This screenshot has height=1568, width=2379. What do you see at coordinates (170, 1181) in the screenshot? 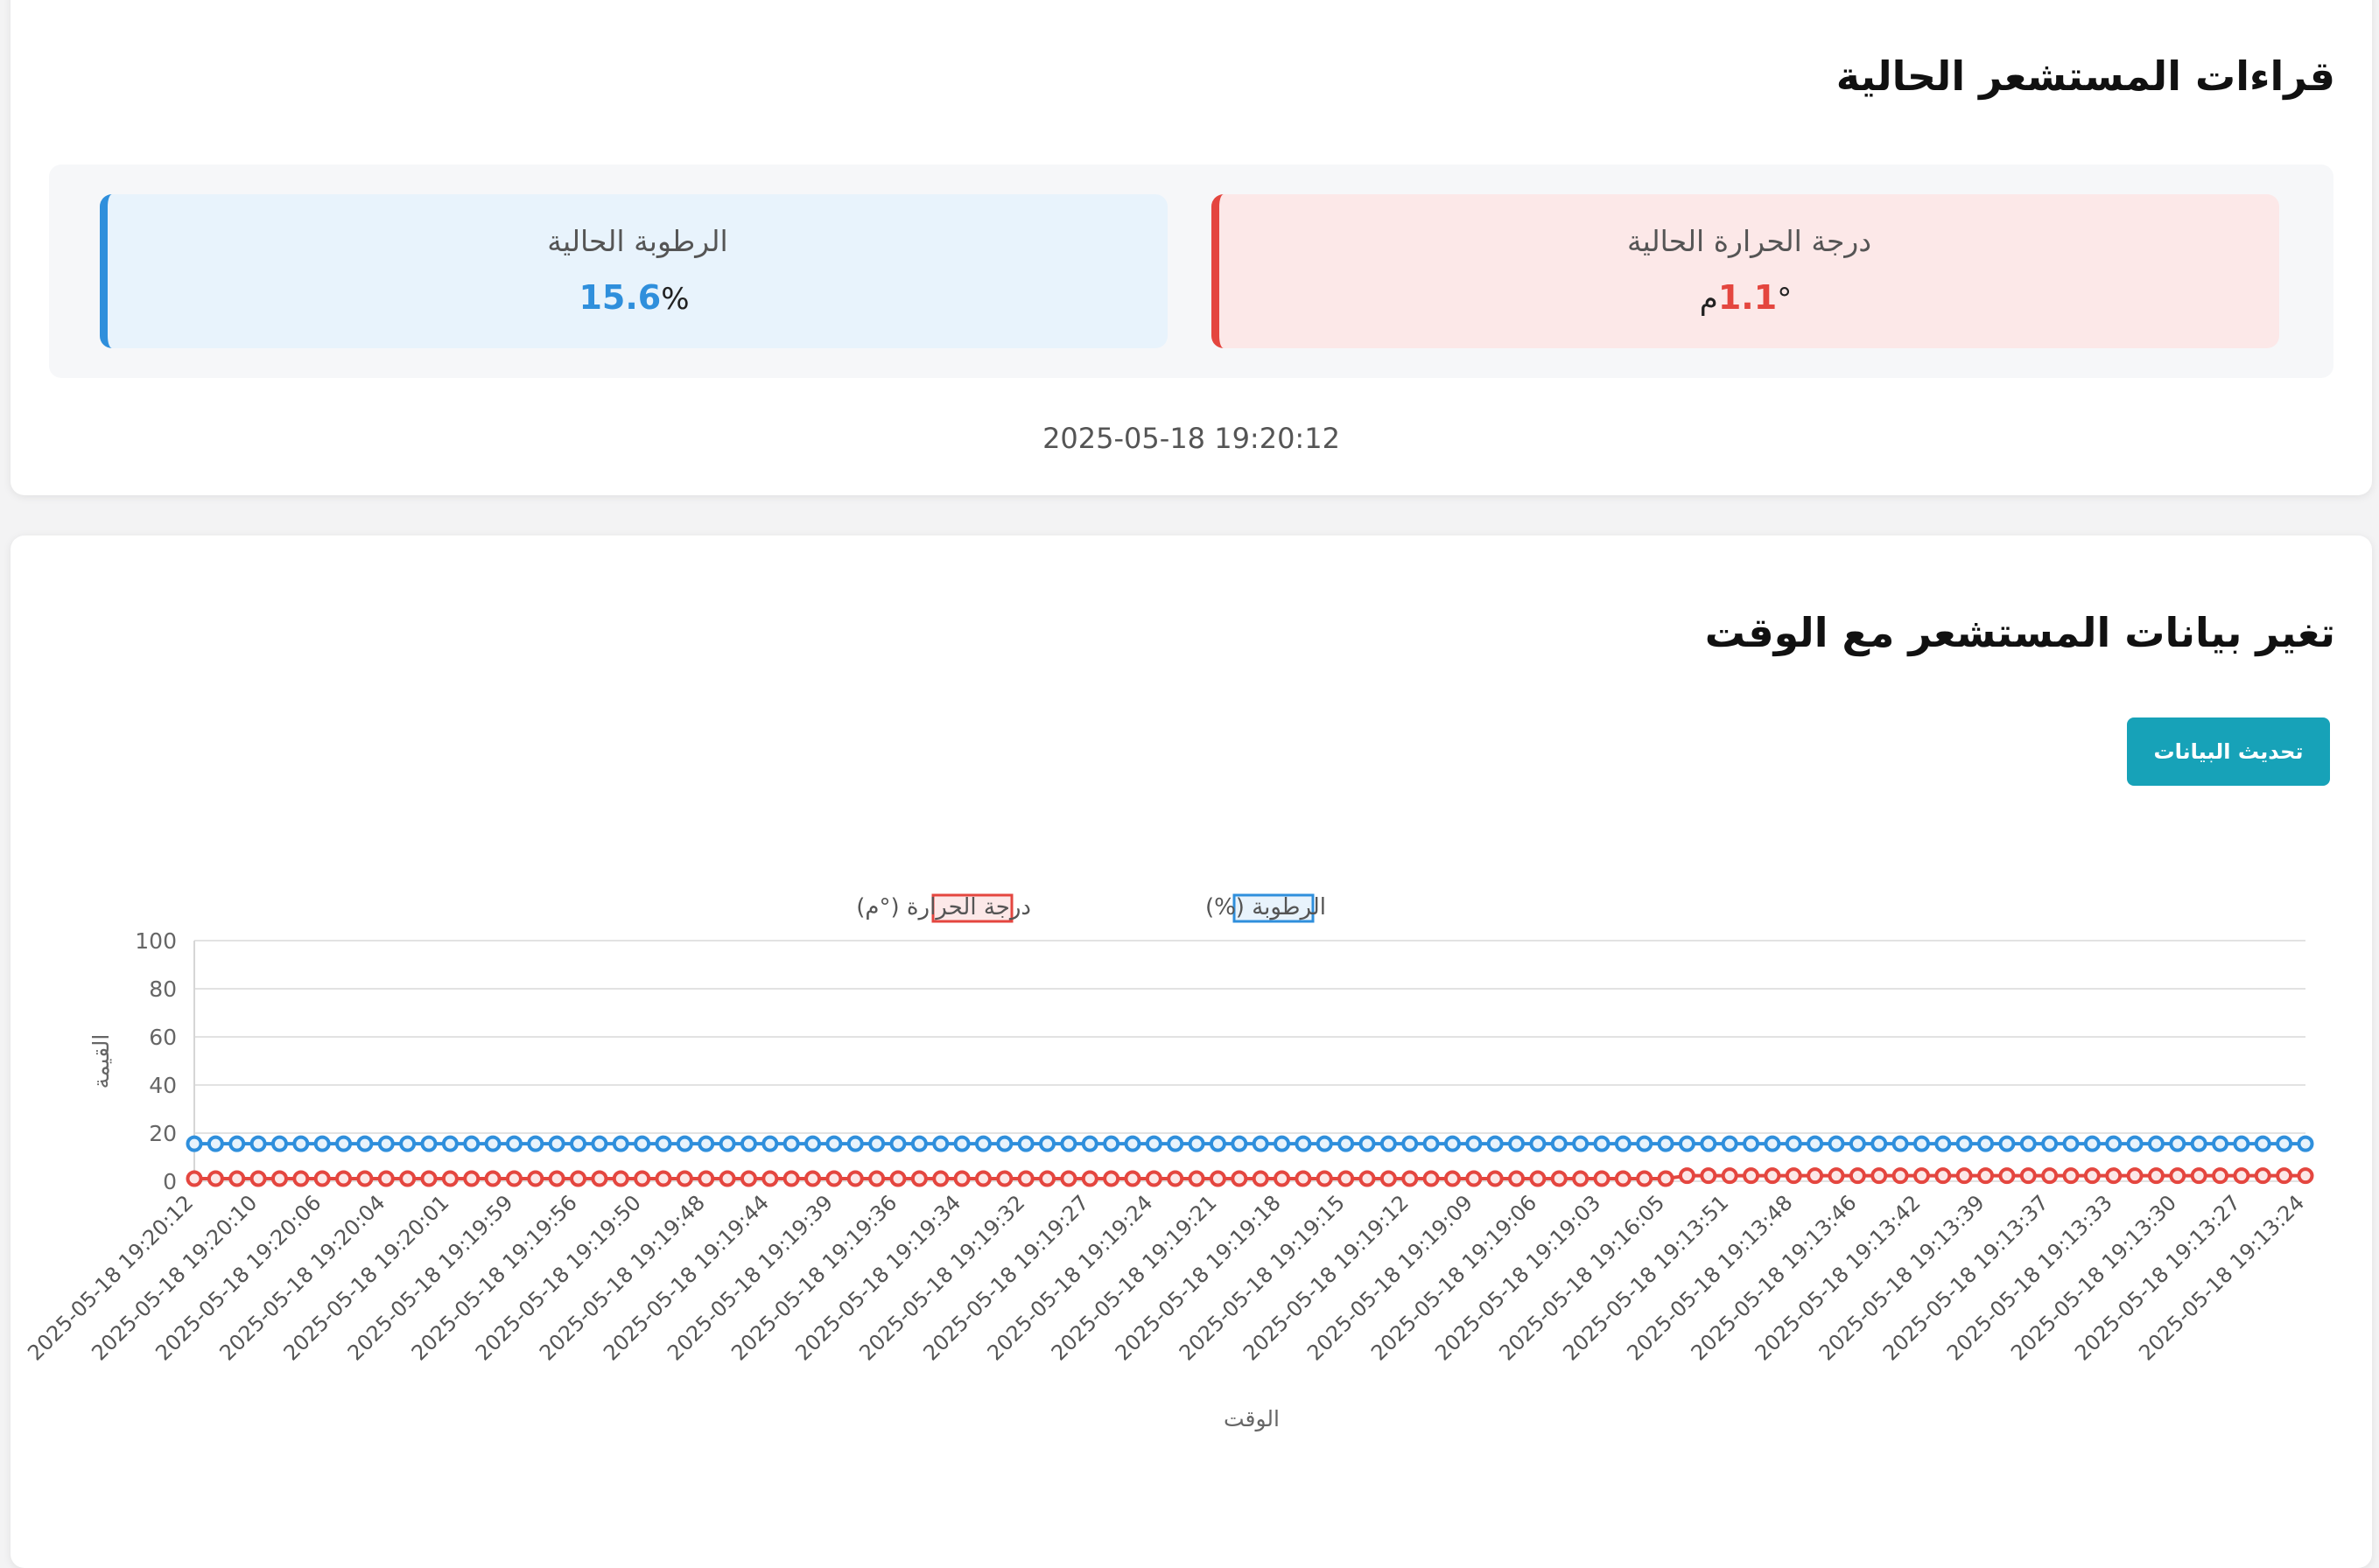
I see `y-tick-label: 0` at bounding box center [170, 1181].